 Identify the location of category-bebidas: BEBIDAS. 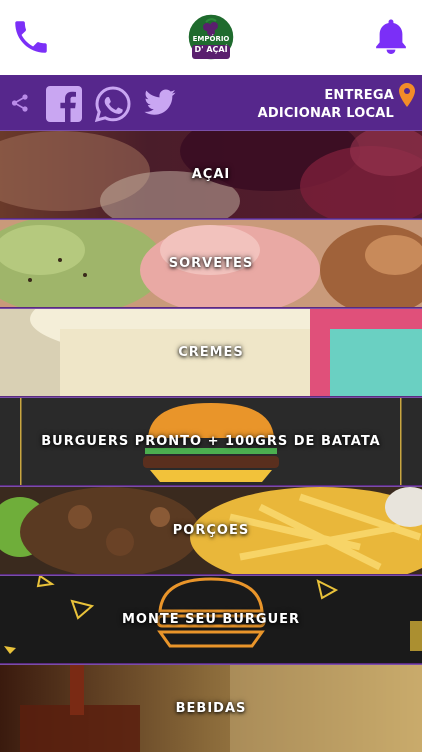
(211, 708).